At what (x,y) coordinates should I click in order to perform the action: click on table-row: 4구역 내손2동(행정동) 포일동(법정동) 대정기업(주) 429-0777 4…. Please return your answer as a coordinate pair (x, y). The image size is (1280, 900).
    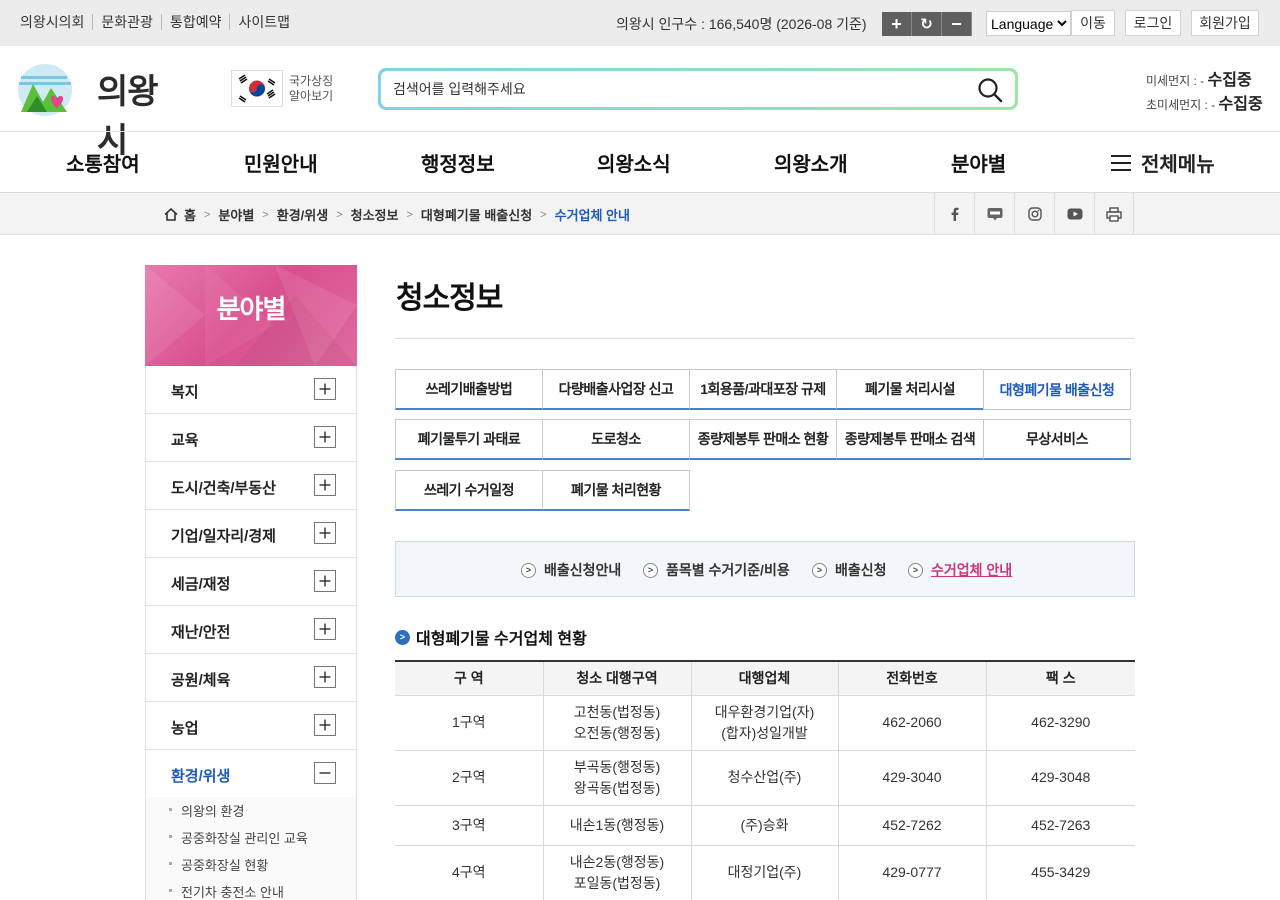
    Looking at the image, I should click on (765, 872).